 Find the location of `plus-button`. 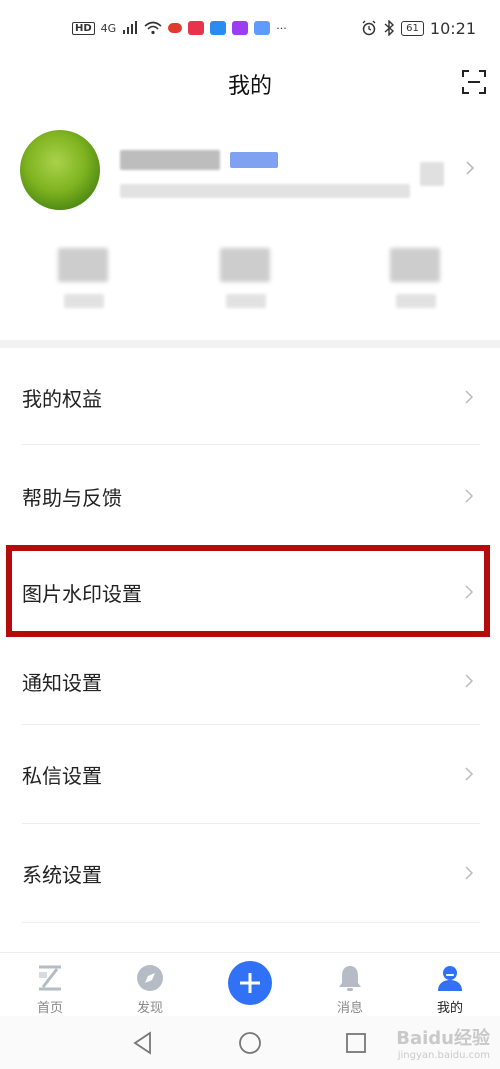

plus-button is located at coordinates (250, 983).